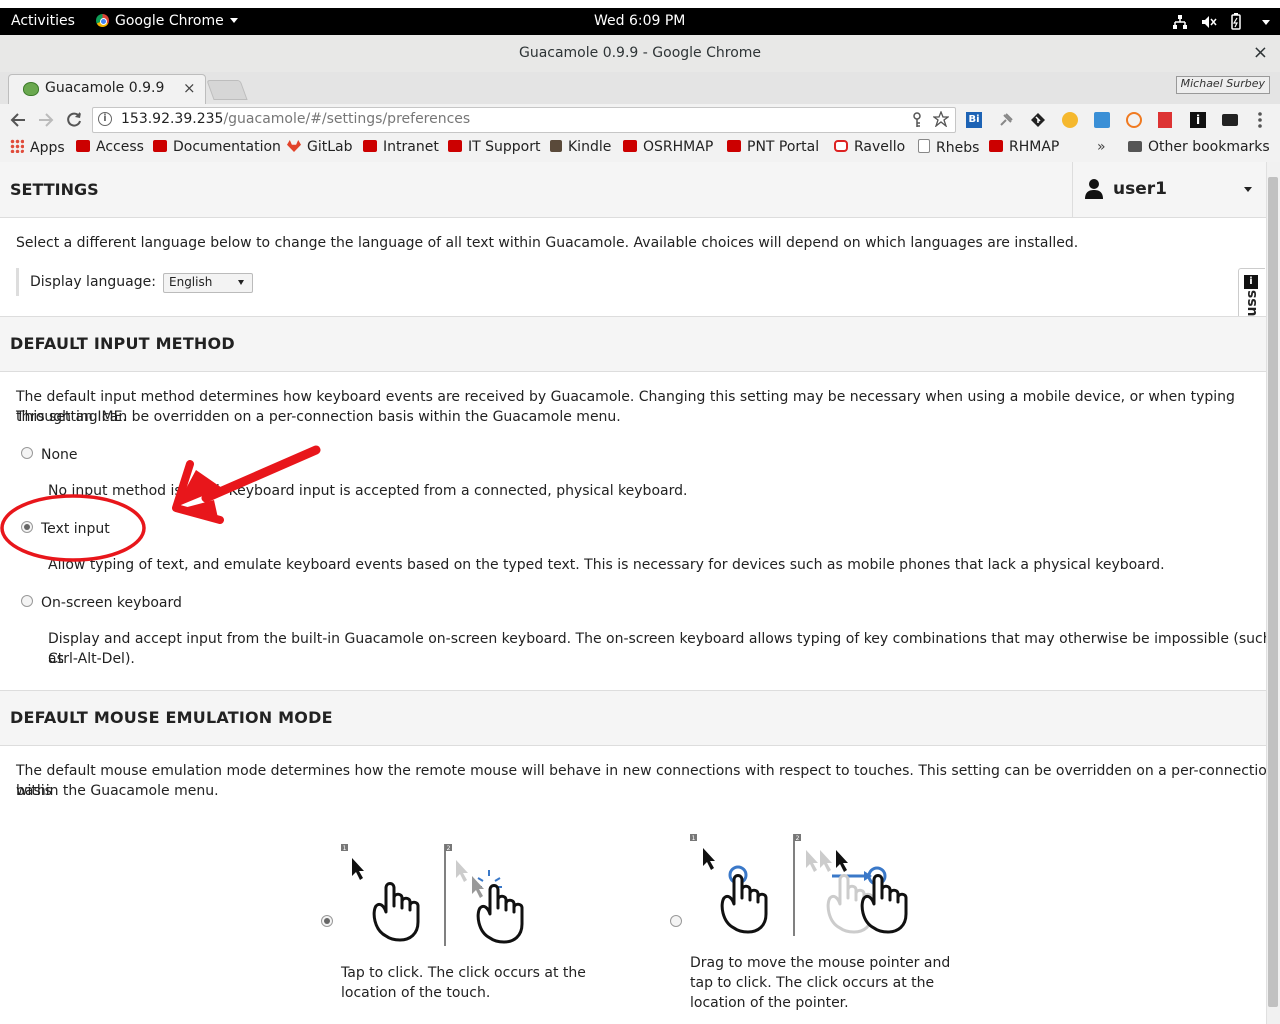  I want to click on extension-git-icon, so click(1038, 120).